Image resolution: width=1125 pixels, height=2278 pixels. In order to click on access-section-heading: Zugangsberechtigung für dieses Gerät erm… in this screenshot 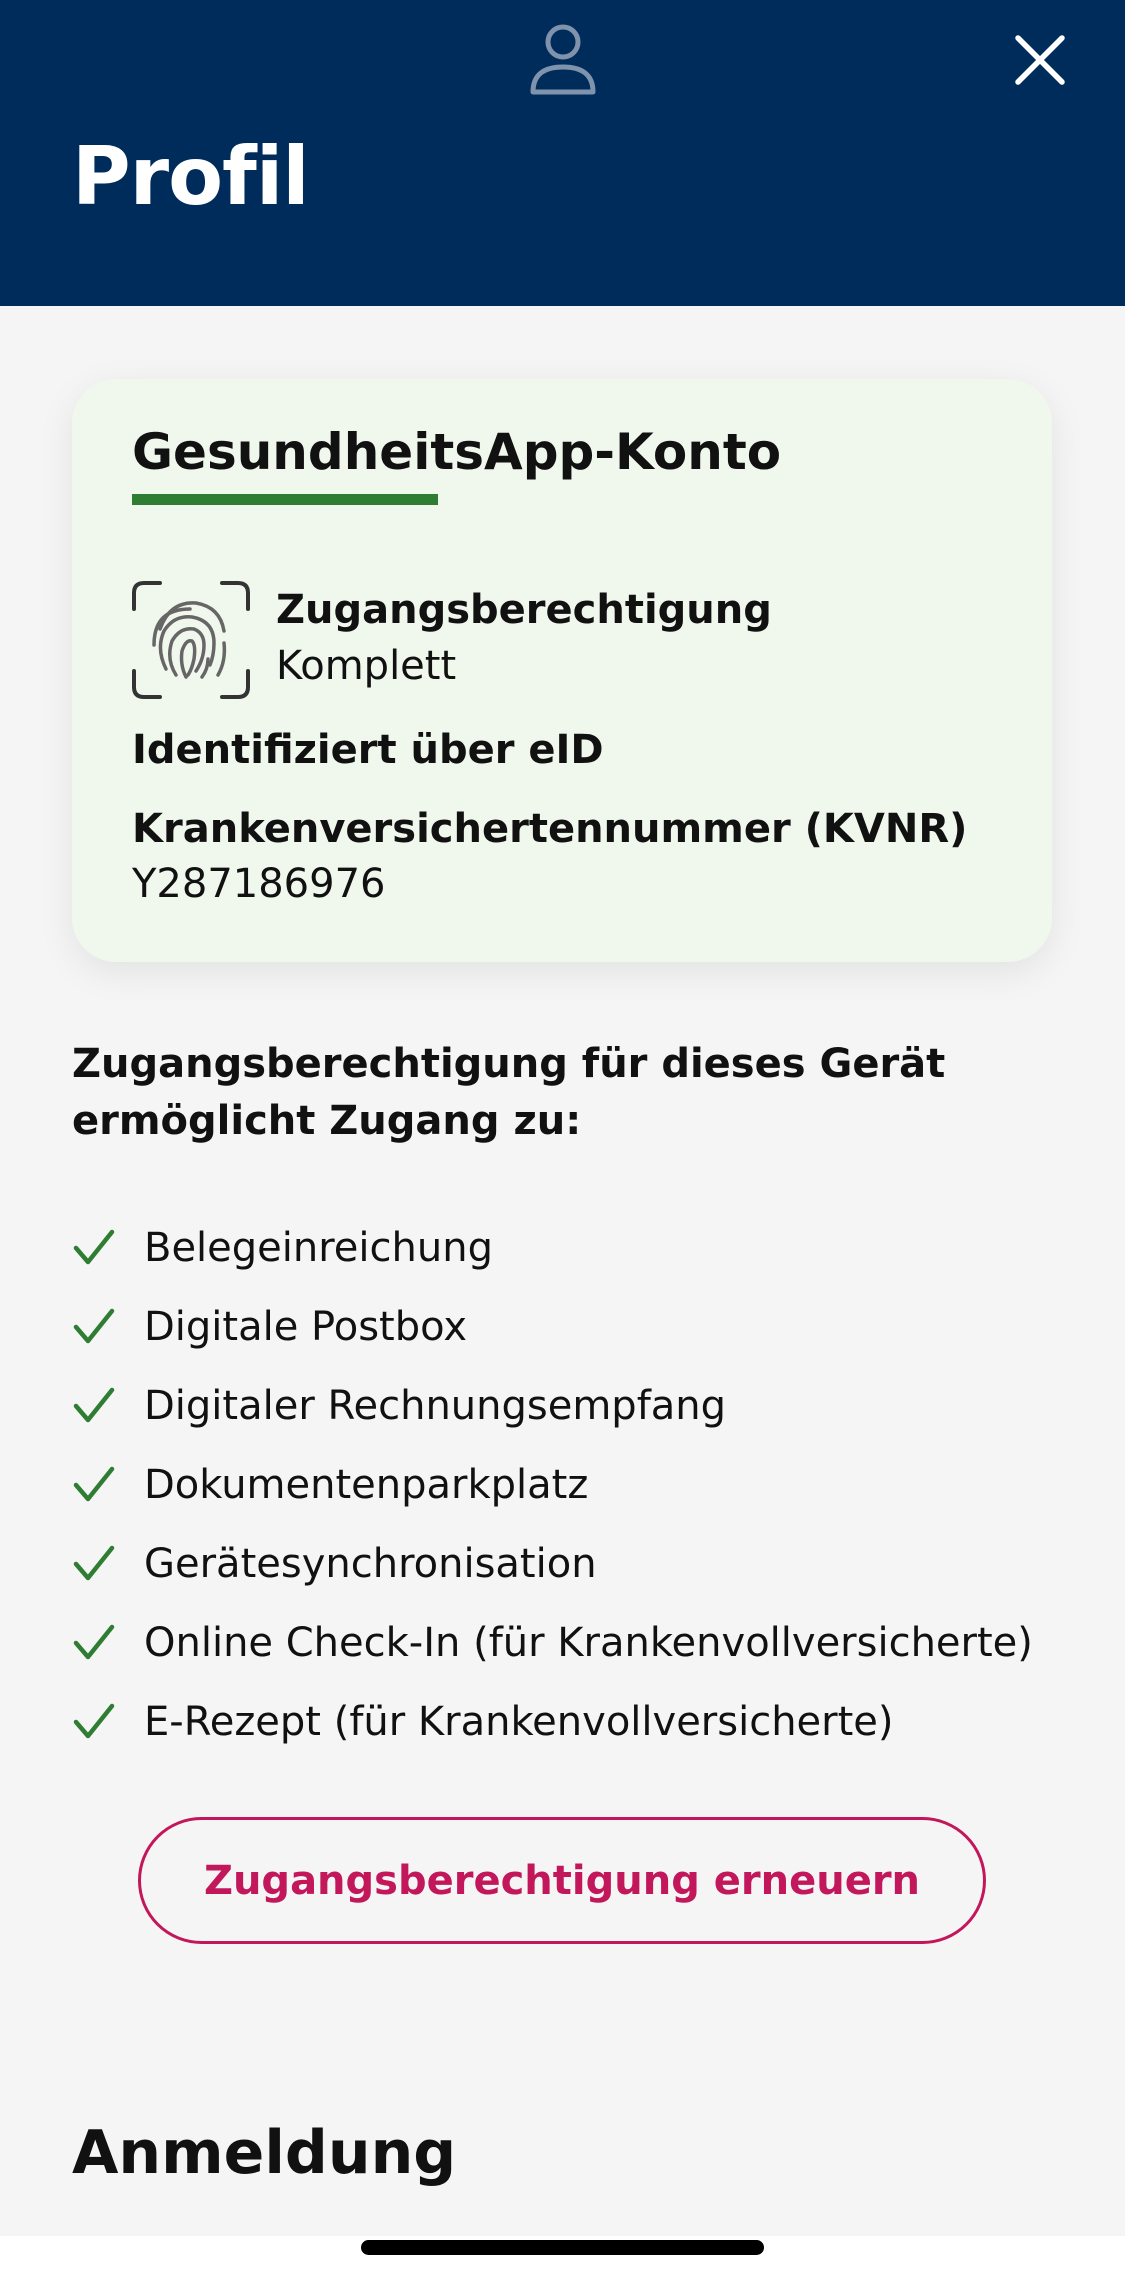, I will do `click(509, 1092)`.